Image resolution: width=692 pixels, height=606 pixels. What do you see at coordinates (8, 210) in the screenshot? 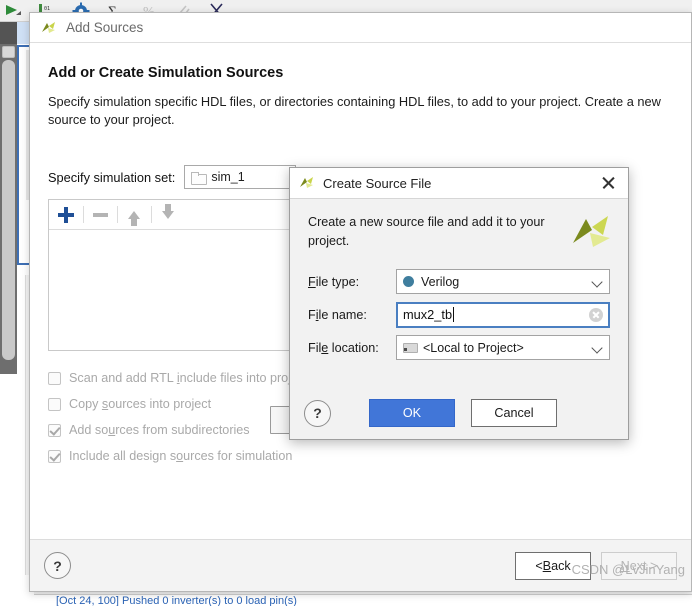
I see `scrollbar-thumb` at bounding box center [8, 210].